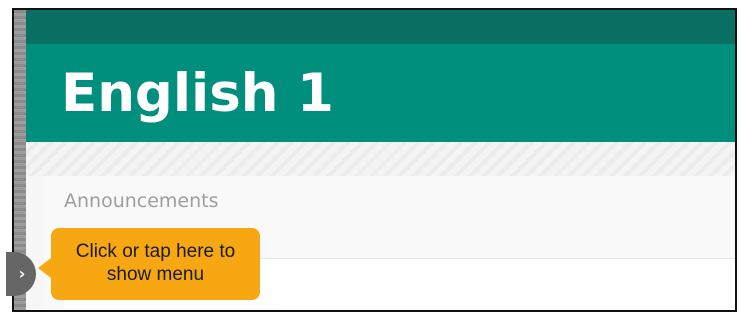 The height and width of the screenshot is (314, 739). What do you see at coordinates (155, 251) in the screenshot?
I see `tooltip-line-1: Click or tap here to` at bounding box center [155, 251].